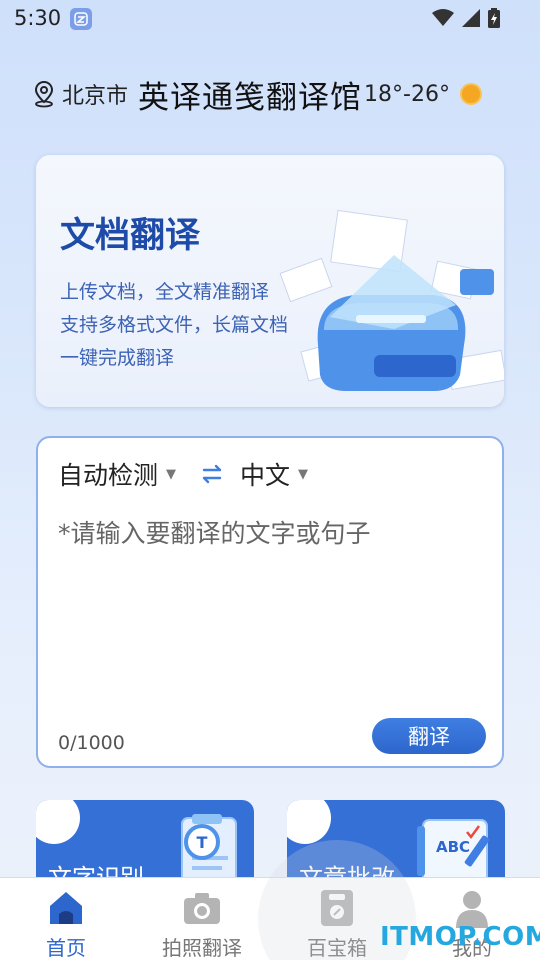 This screenshot has height=960, width=540. Describe the element at coordinates (174, 325) in the screenshot. I see `doc-card-line: 支持多格式文件，长篇文档` at that location.